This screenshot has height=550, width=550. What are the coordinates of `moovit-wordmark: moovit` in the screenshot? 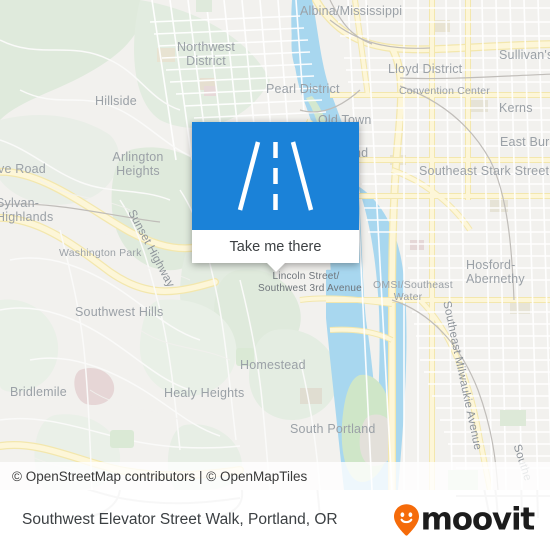 It's located at (478, 519).